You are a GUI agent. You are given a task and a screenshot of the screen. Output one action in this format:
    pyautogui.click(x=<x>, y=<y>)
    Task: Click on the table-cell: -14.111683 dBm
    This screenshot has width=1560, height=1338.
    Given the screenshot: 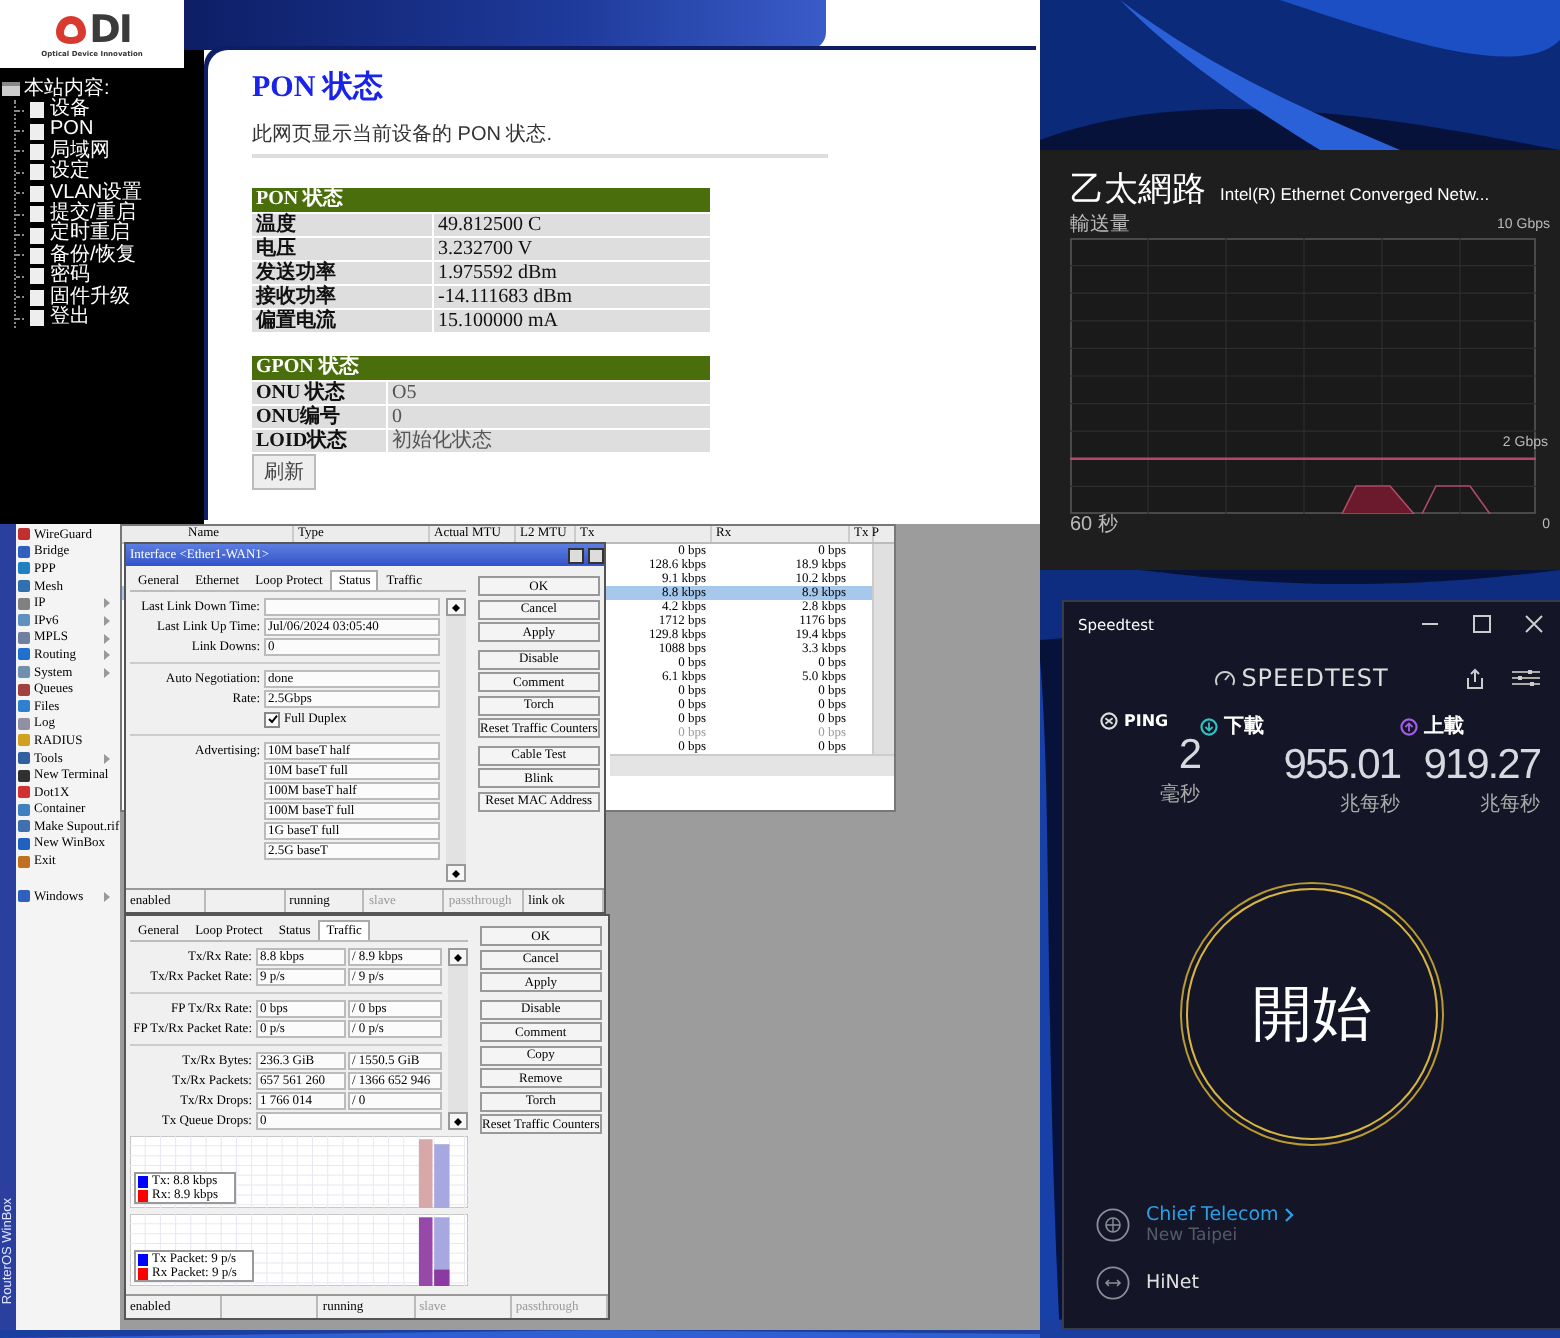 What is the action you would take?
    pyautogui.click(x=572, y=297)
    